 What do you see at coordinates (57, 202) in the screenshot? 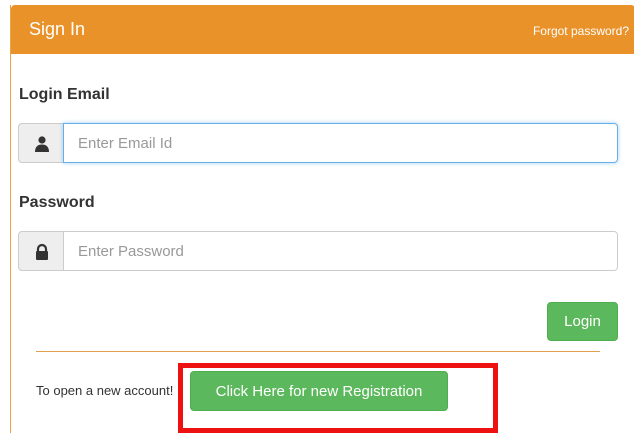
I see `password-label: Password` at bounding box center [57, 202].